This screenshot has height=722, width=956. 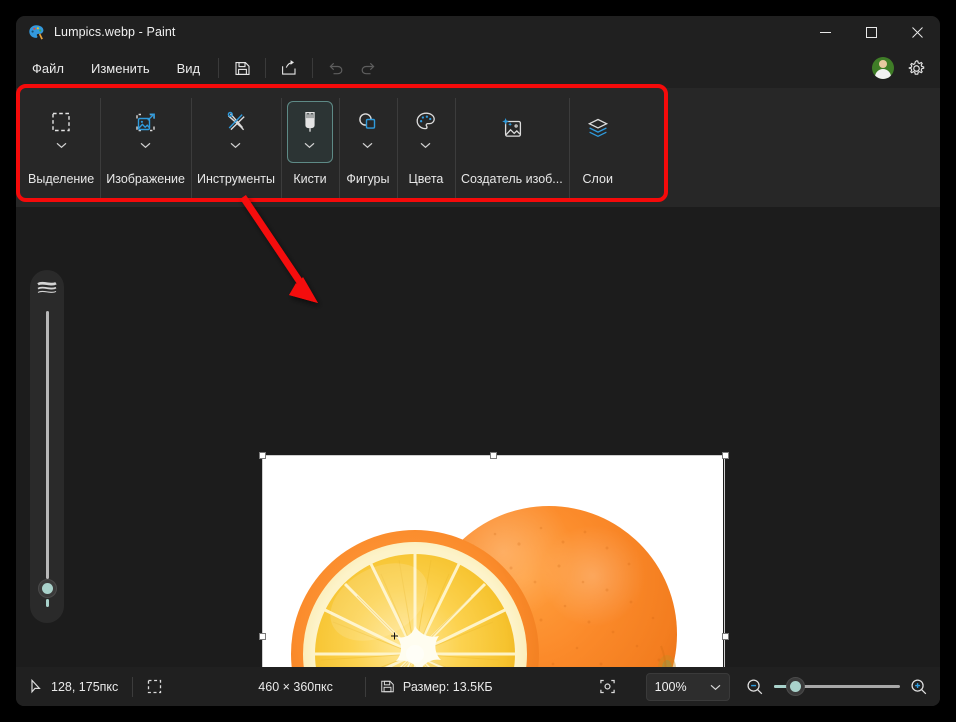 I want to click on palette-icon, so click(x=426, y=122).